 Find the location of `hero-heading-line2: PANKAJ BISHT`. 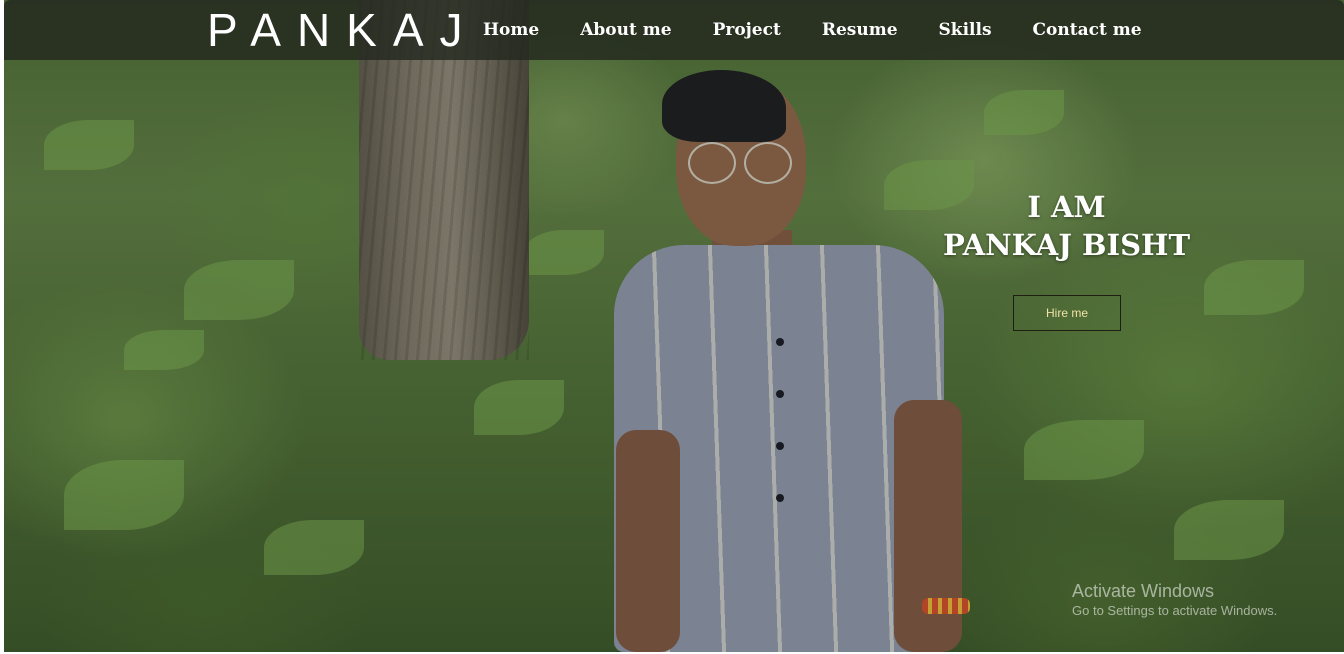

hero-heading-line2: PANKAJ BISHT is located at coordinates (1066, 245).